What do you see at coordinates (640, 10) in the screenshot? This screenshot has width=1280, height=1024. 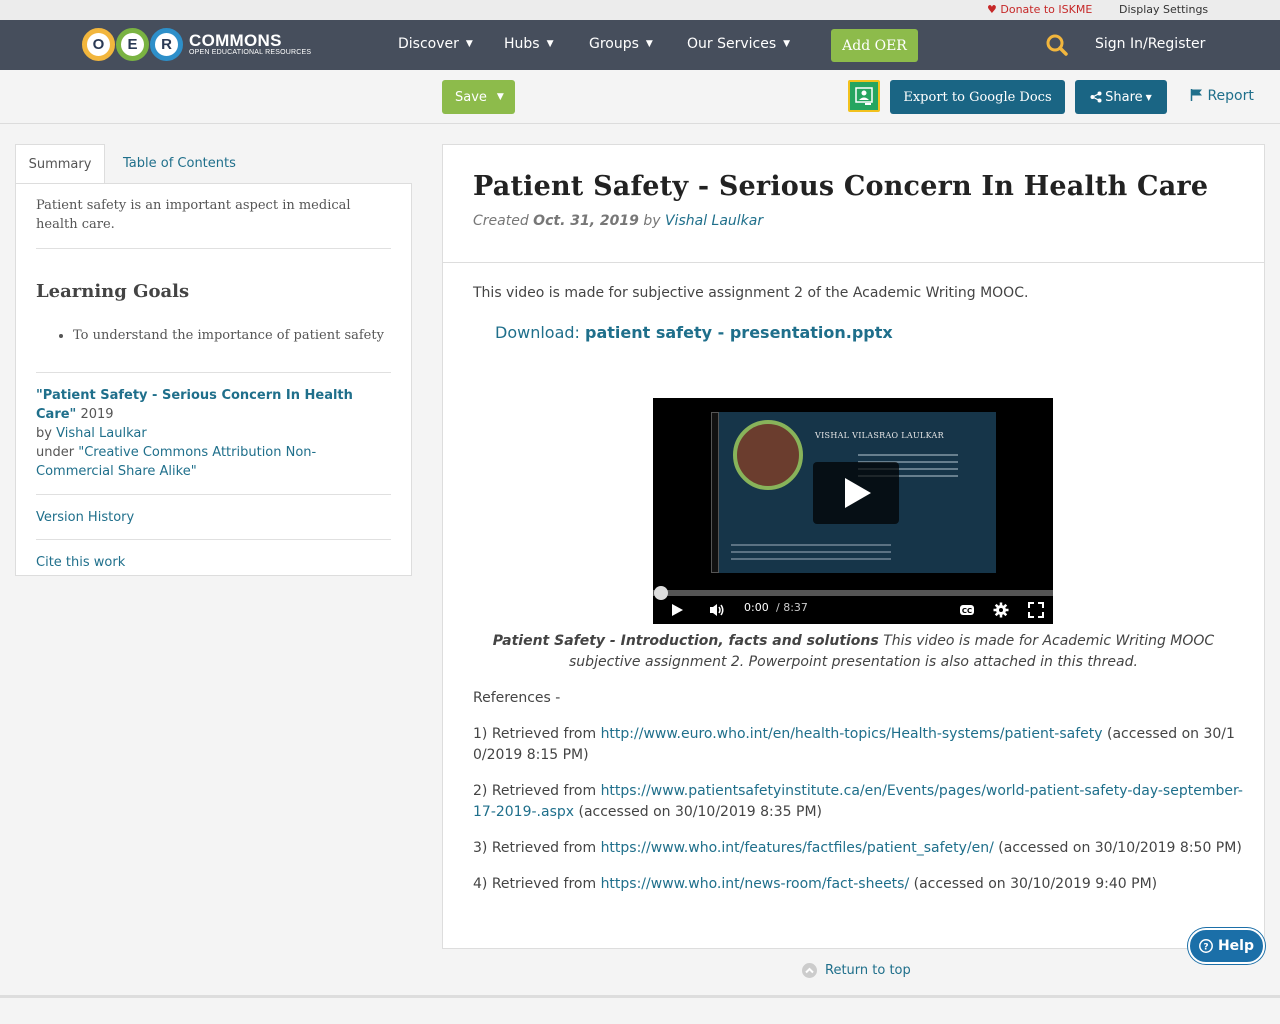 I see `utility-bar: ♥ Donate to ISKME Display Settings` at bounding box center [640, 10].